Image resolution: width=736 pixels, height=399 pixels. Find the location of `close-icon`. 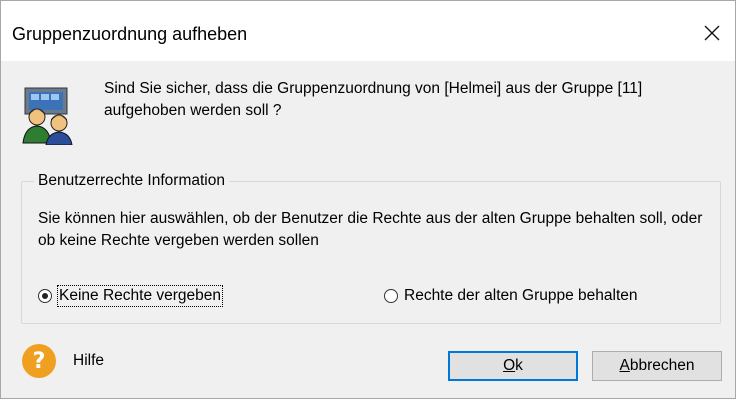

close-icon is located at coordinates (712, 33).